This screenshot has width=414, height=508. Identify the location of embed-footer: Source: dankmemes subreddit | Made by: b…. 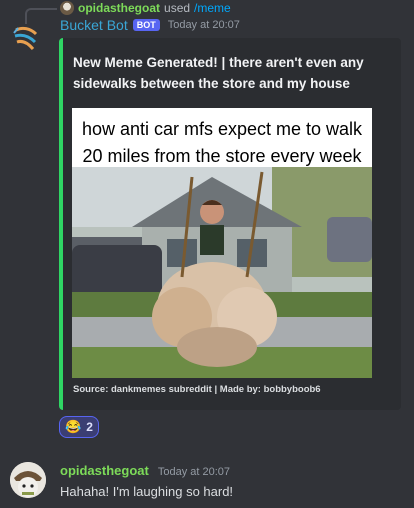
(197, 389).